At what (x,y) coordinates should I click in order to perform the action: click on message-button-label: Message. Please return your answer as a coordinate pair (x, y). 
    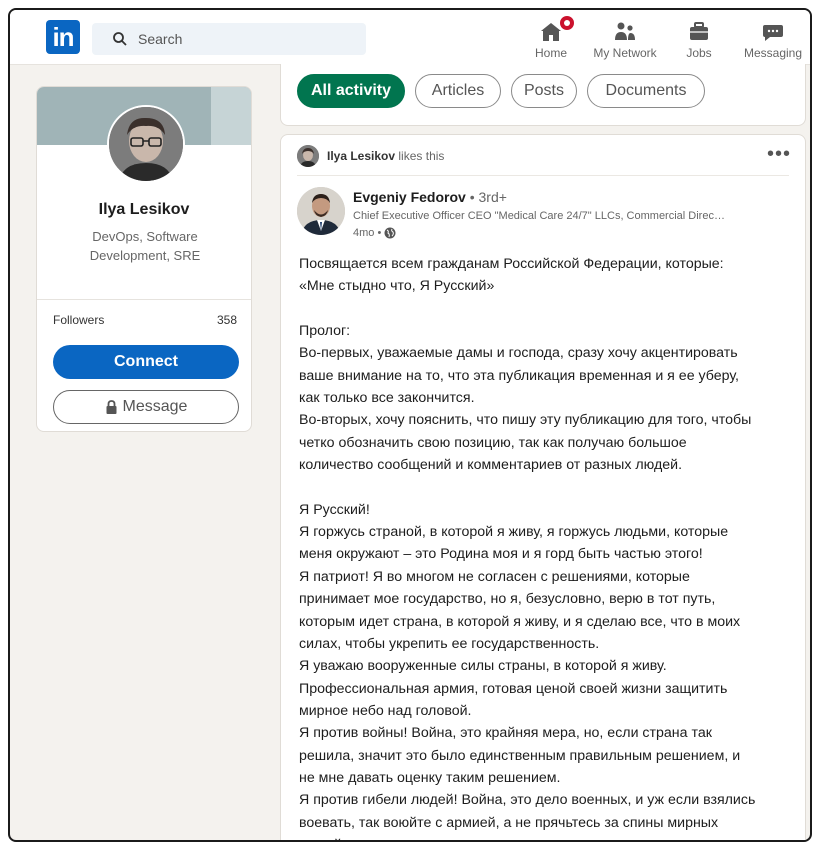
    Looking at the image, I should click on (155, 406).